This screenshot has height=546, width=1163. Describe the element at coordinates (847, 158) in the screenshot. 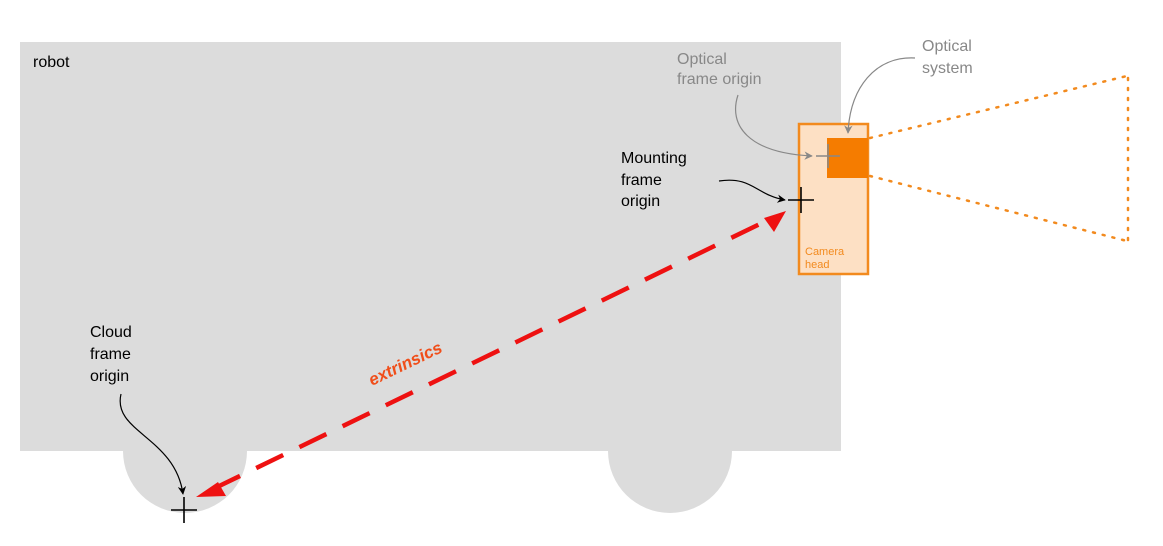

I see `optical-system-box` at that location.